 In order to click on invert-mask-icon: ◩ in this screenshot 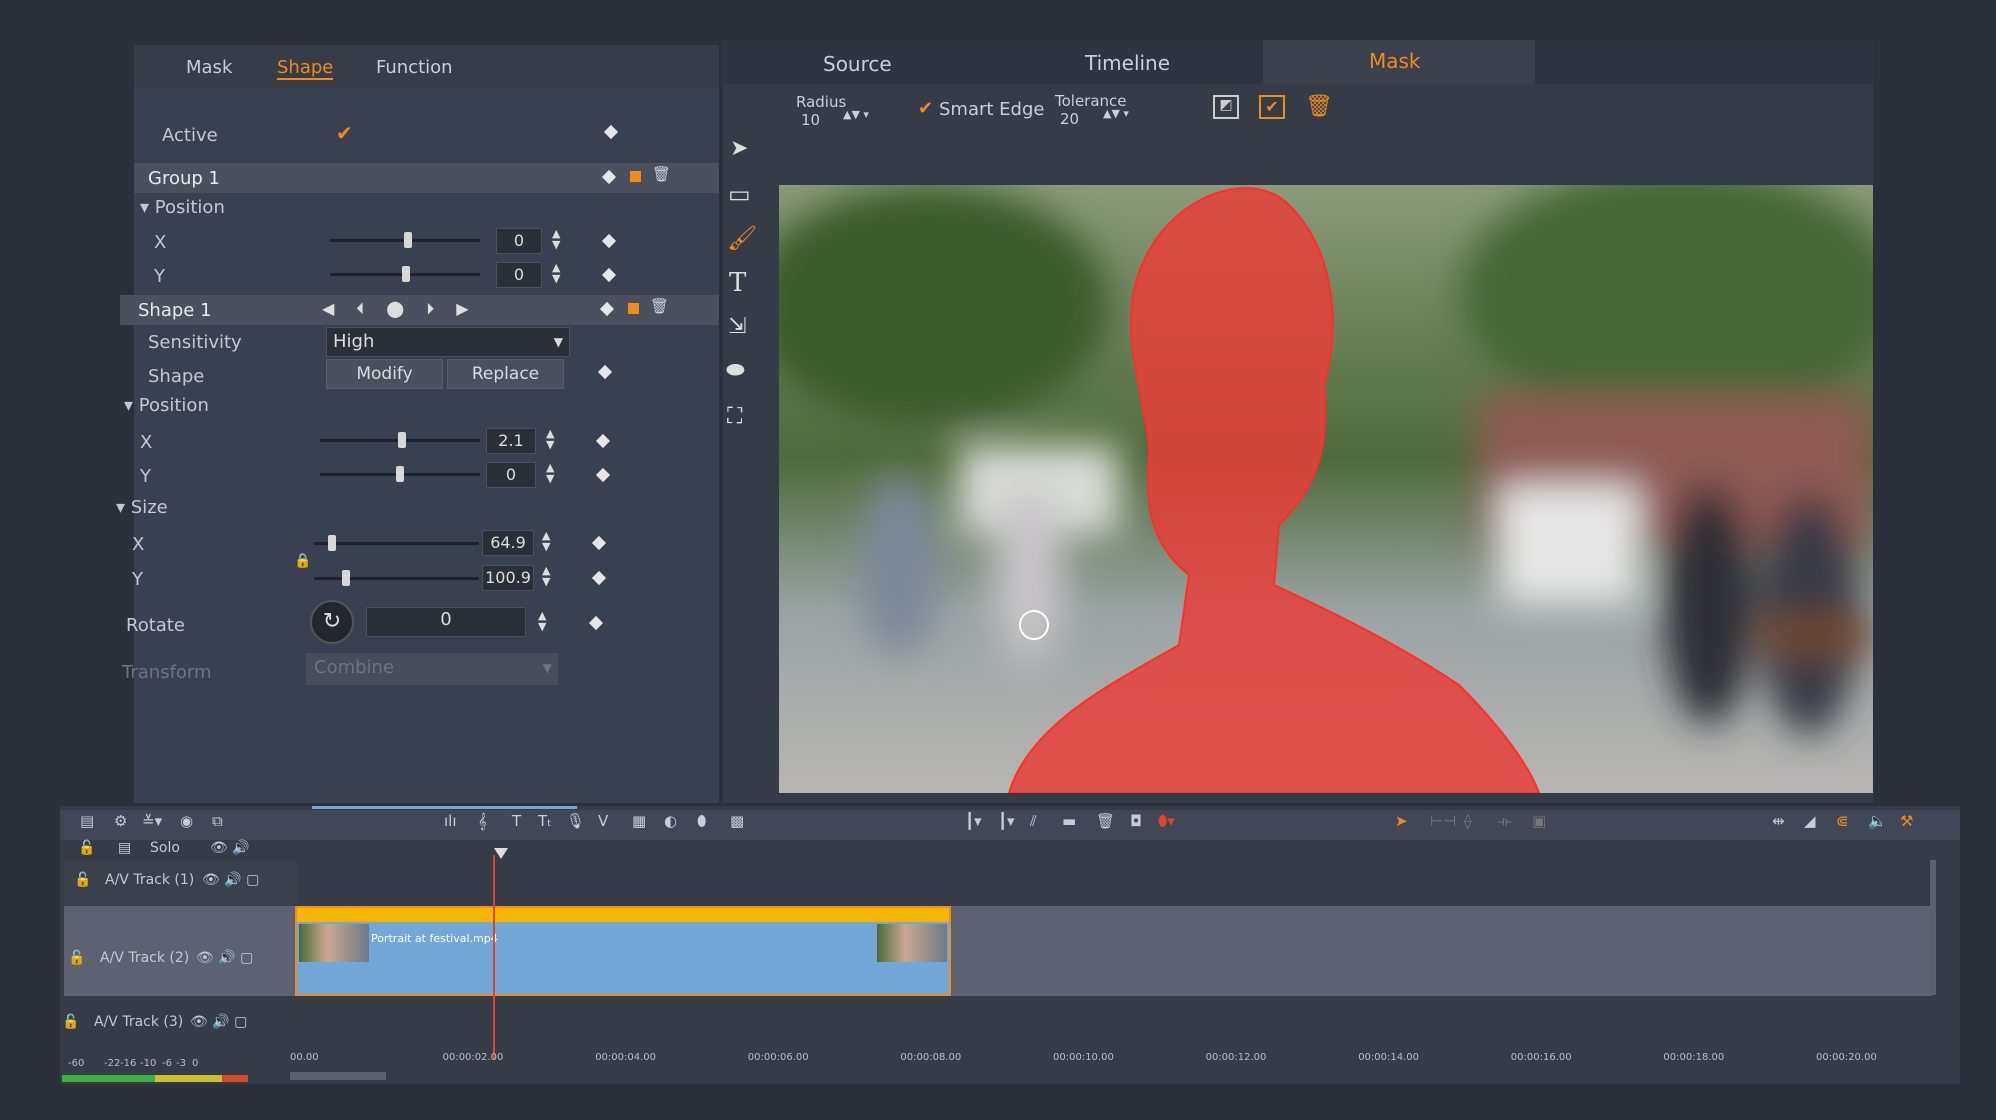, I will do `click(1226, 107)`.